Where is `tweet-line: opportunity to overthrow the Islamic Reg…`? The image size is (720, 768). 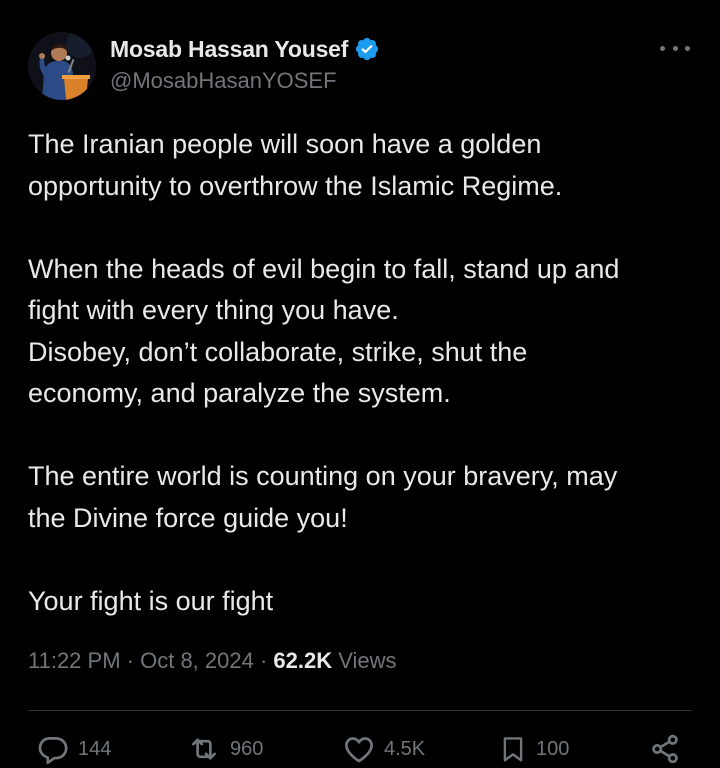
tweet-line: opportunity to overthrow the Islamic Reg… is located at coordinates (295, 185).